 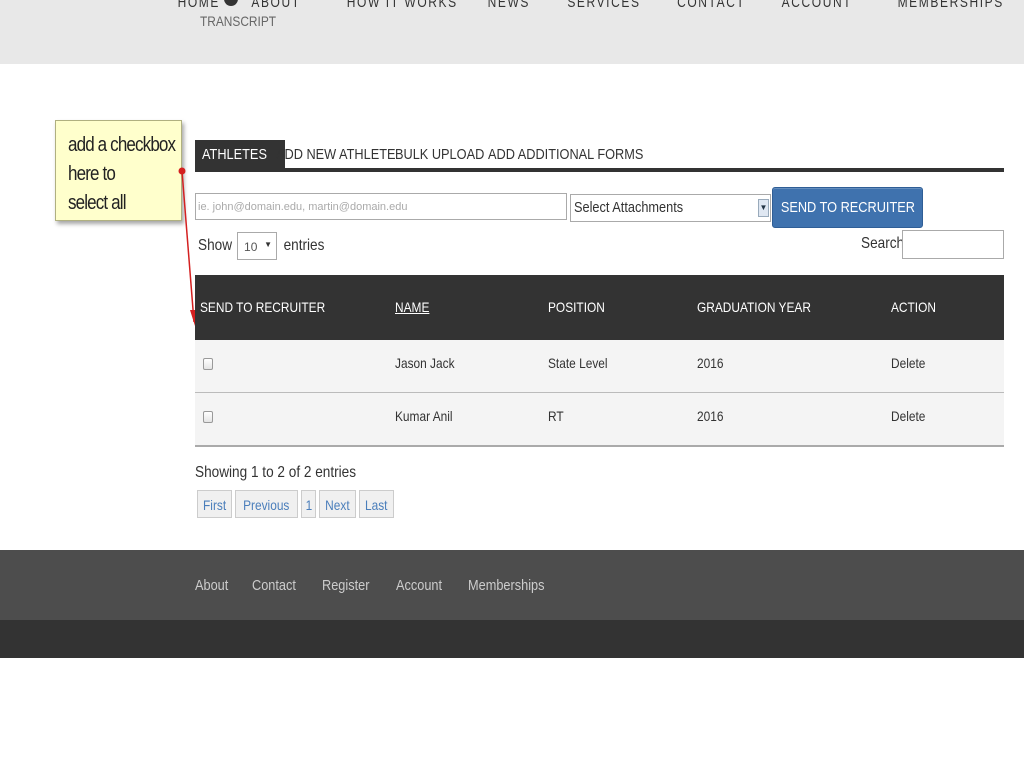 What do you see at coordinates (711, 5) in the screenshot?
I see `nav-contact: CONTACT` at bounding box center [711, 5].